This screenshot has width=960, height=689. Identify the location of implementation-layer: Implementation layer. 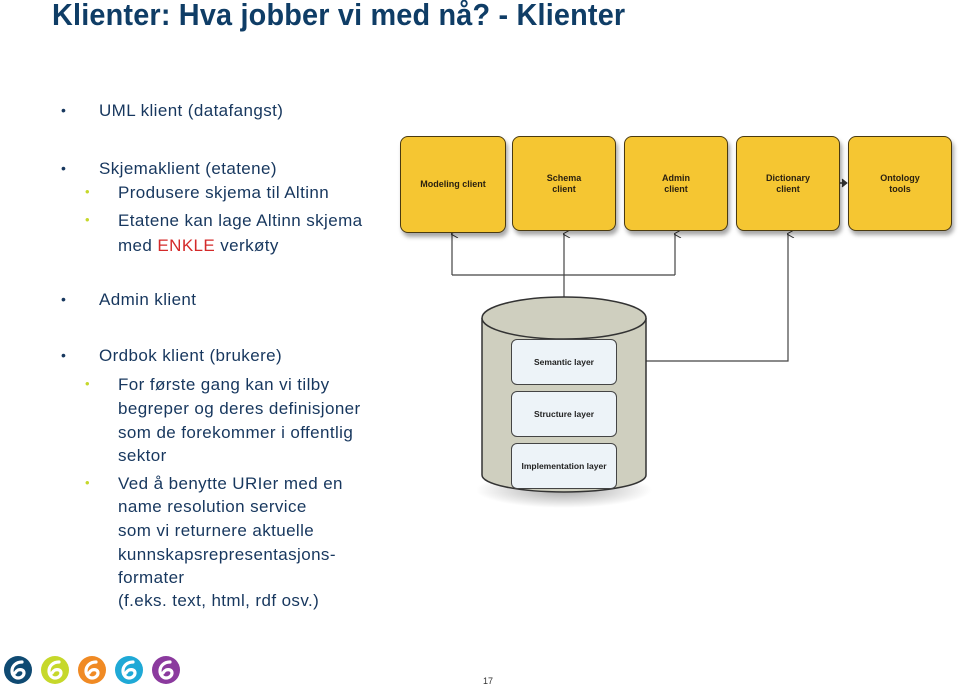
(564, 466).